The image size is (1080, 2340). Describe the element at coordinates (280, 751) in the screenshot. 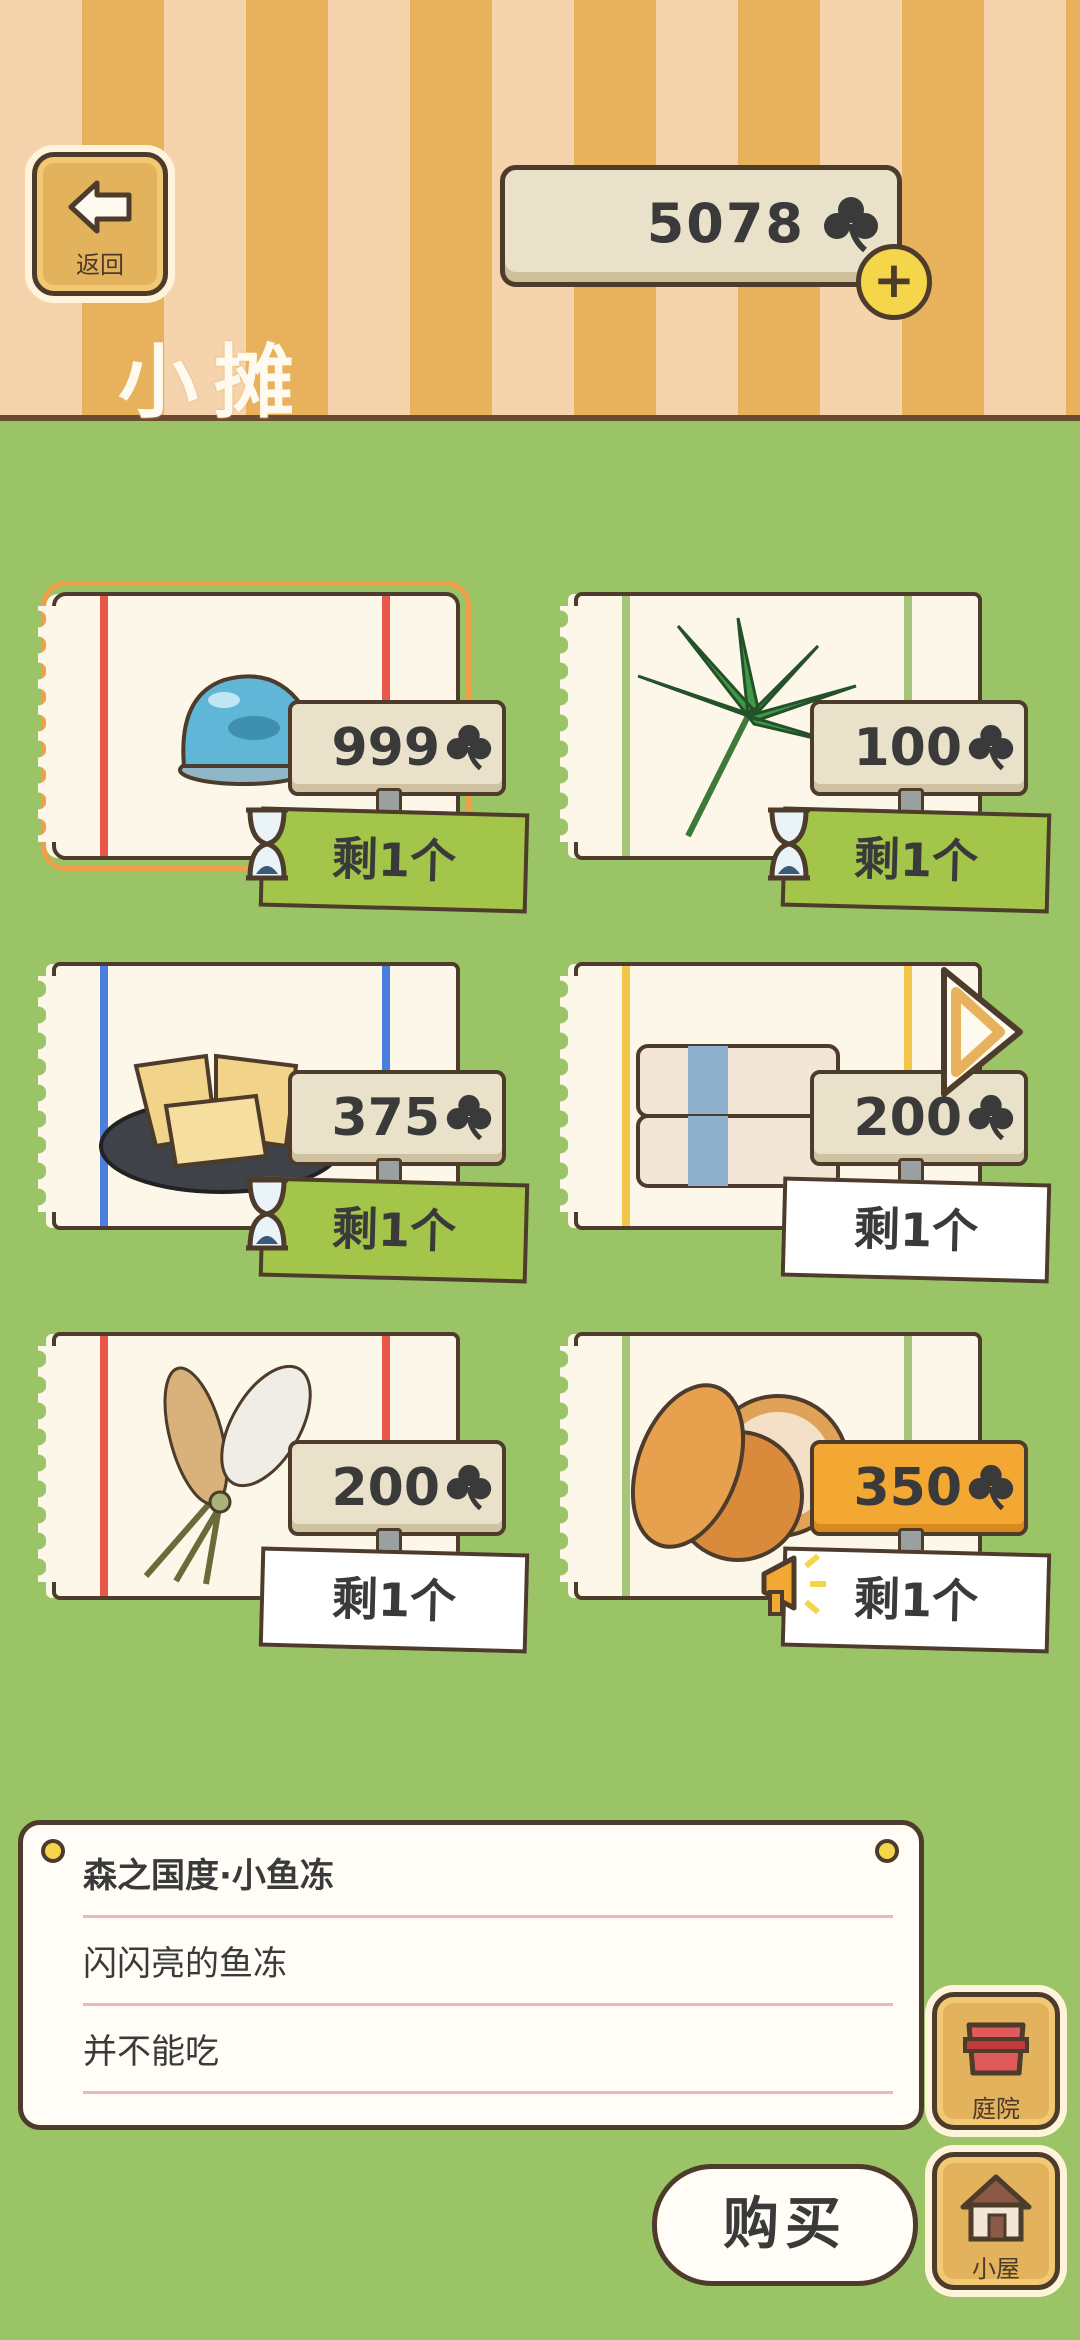

I see `shop-item: 999 剩1个` at that location.